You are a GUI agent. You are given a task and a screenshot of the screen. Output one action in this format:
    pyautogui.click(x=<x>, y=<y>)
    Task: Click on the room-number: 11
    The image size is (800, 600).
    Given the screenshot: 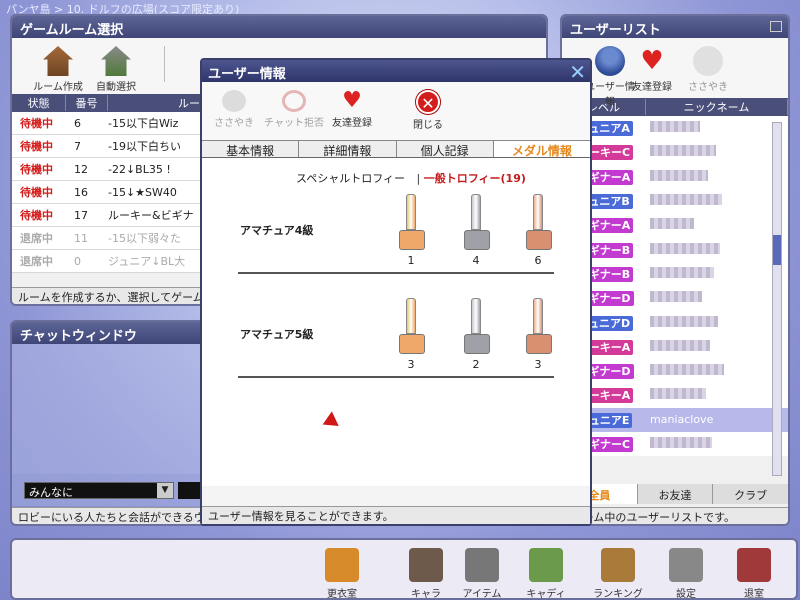 What is the action you would take?
    pyautogui.click(x=81, y=238)
    